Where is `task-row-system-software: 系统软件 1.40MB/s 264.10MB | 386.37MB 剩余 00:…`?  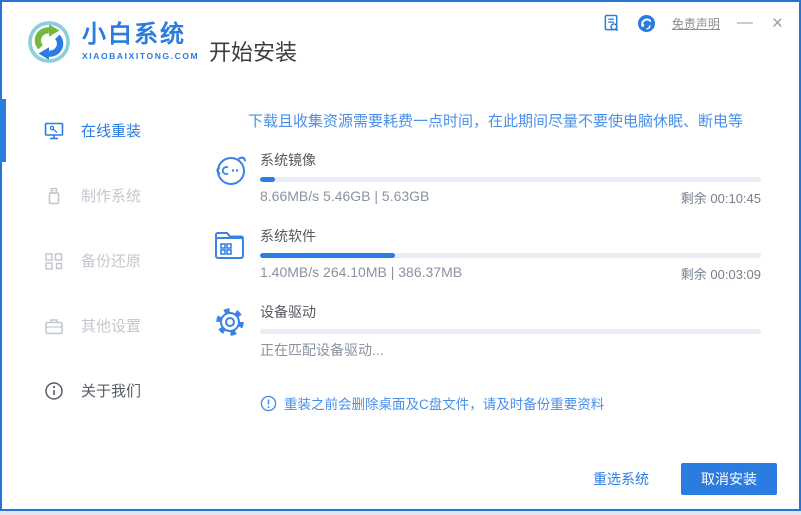
task-row-system-software: 系统软件 1.40MB/s 264.10MB | 386.37MB 剩余 00:… is located at coordinates (486, 253).